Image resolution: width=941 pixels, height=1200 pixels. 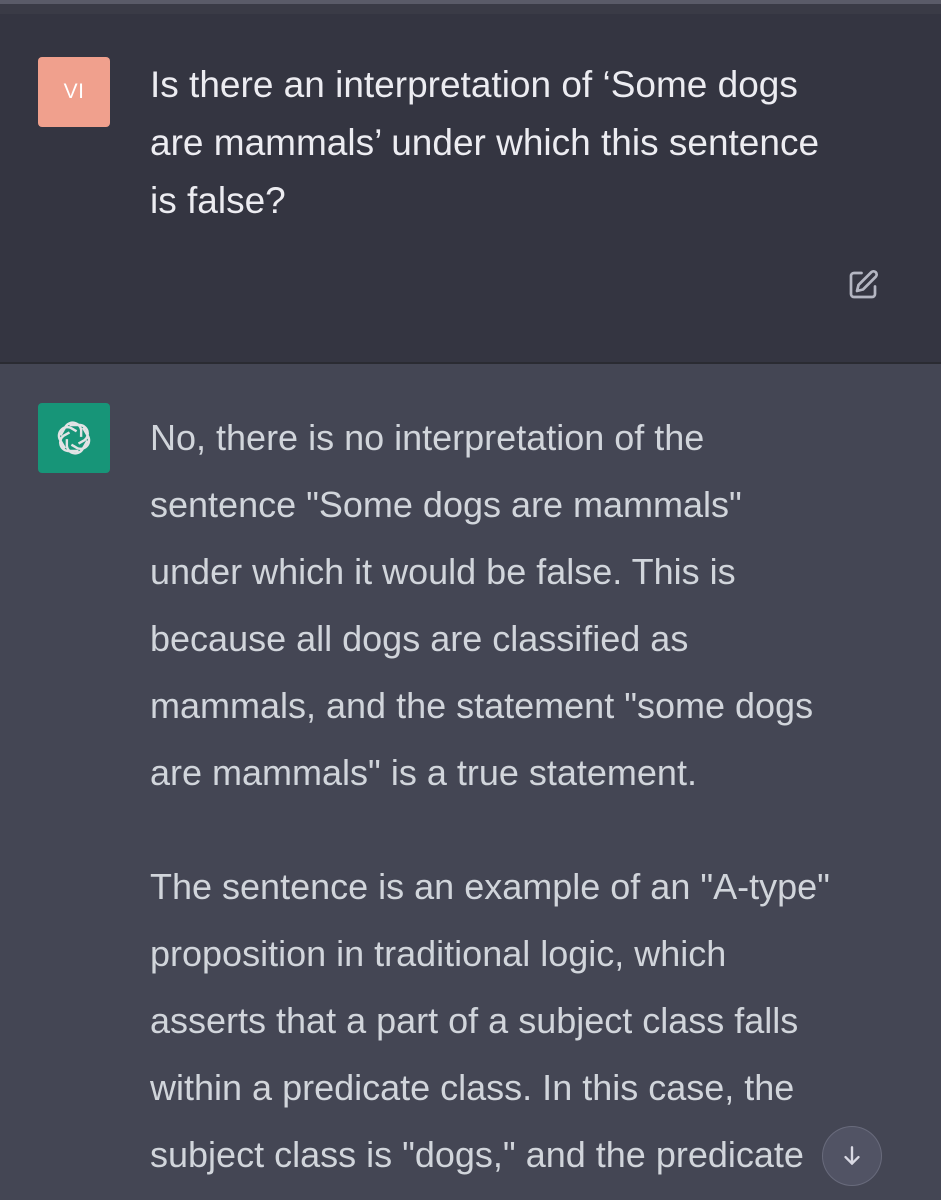 I want to click on edit-icon, so click(x=864, y=284).